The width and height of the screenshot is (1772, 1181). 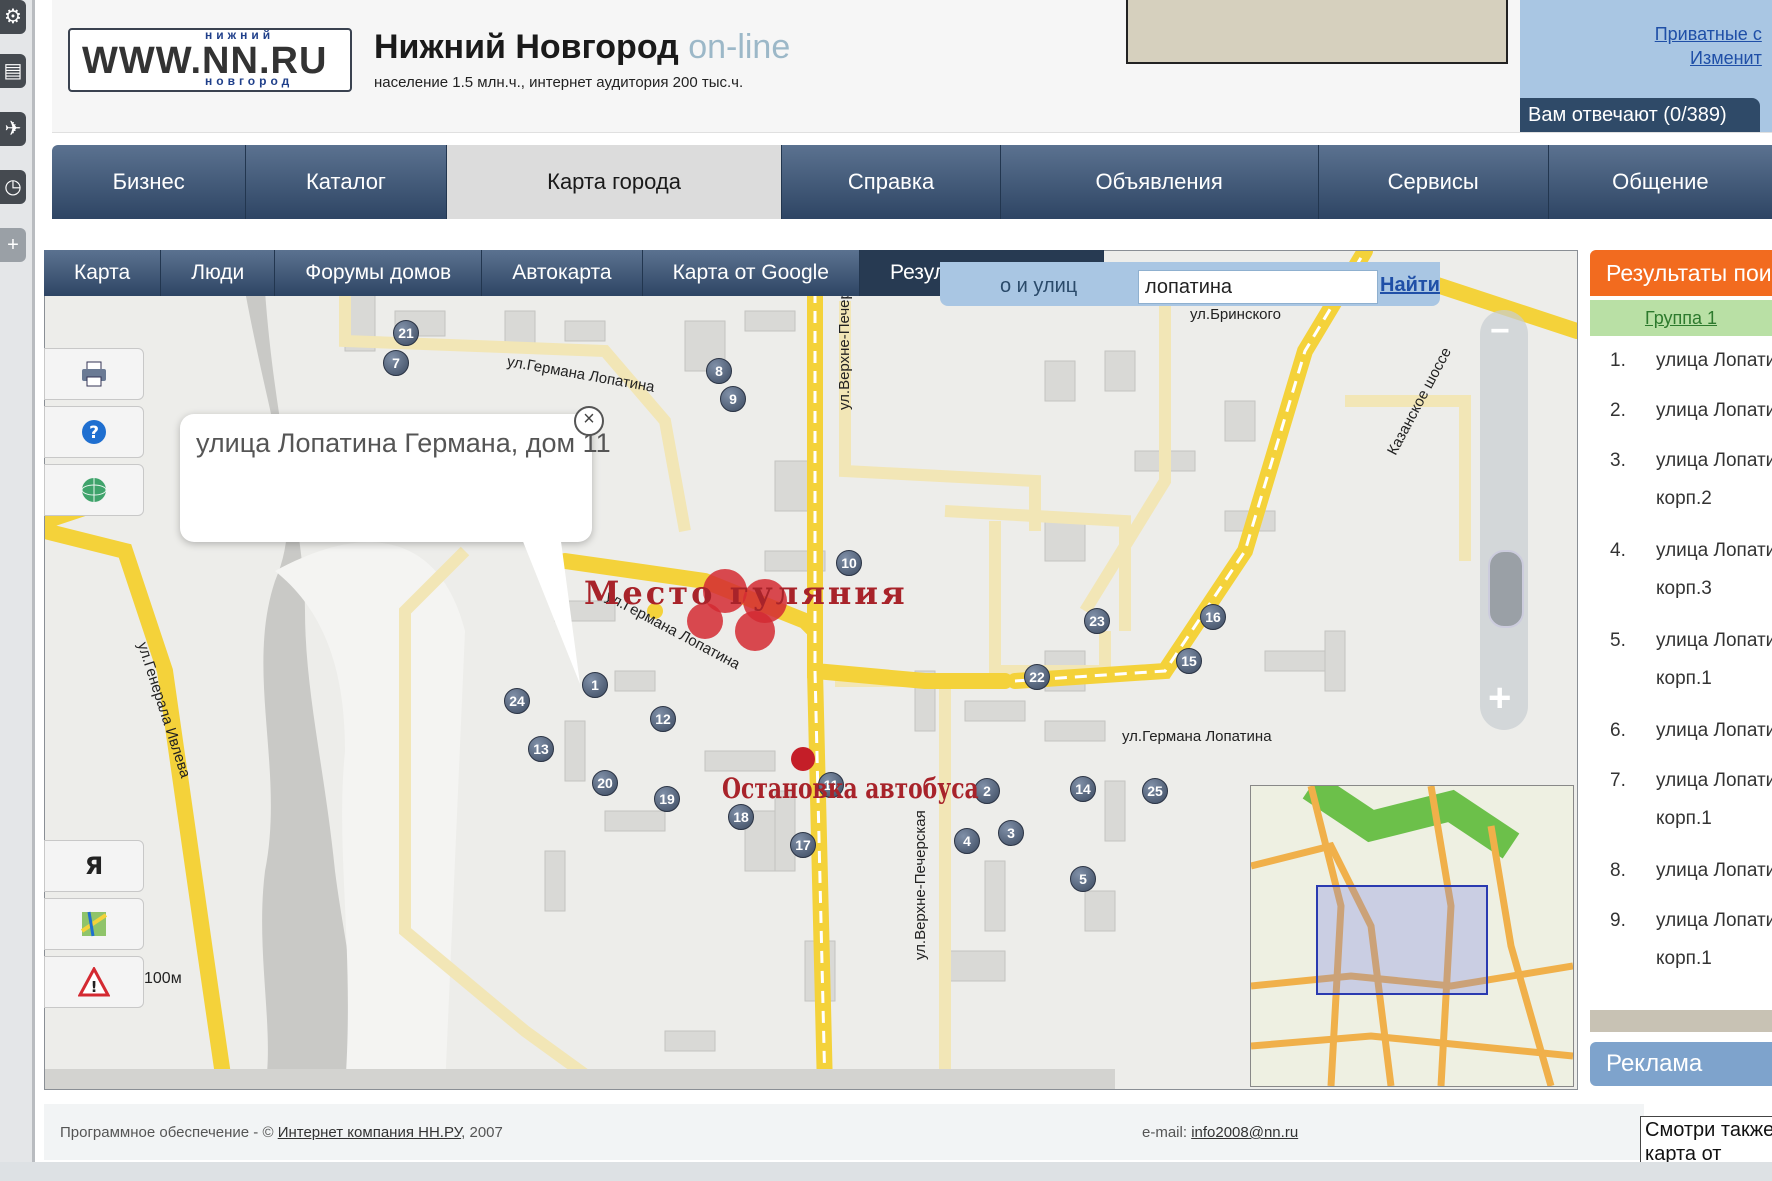 What do you see at coordinates (733, 399) in the screenshot?
I see `map-marker: 9` at bounding box center [733, 399].